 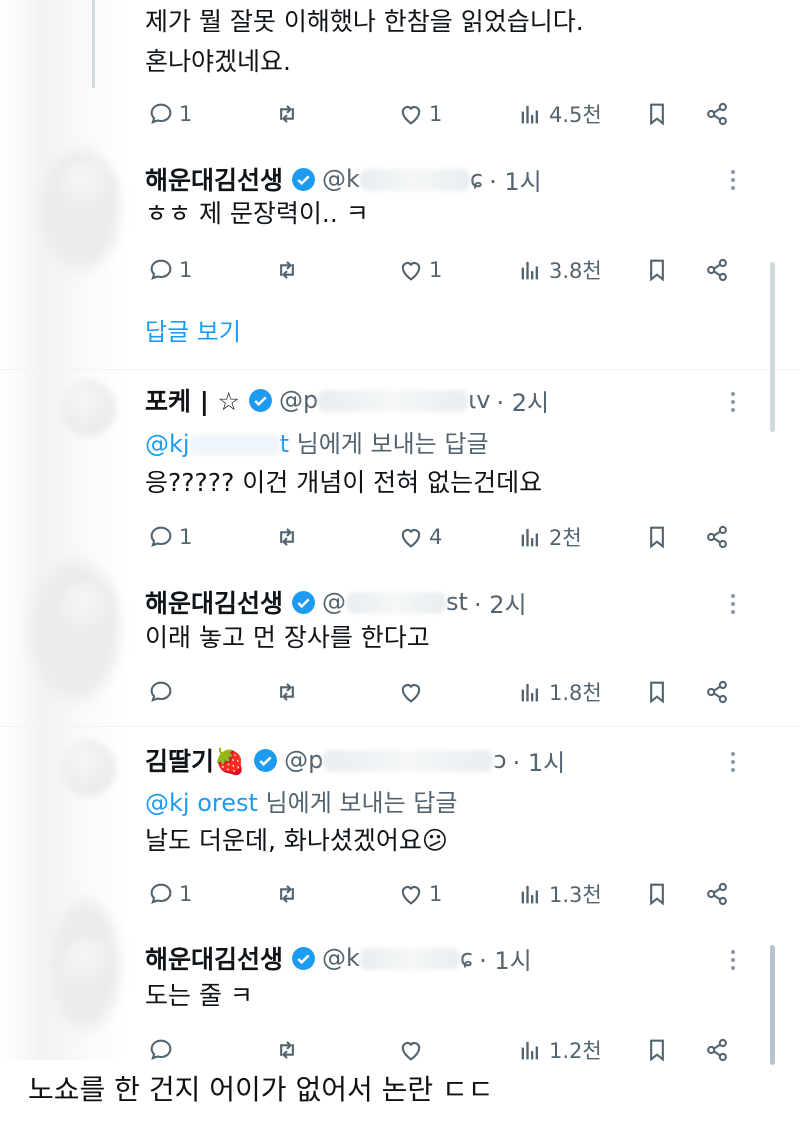 I want to click on like-button: 4, so click(x=419, y=537).